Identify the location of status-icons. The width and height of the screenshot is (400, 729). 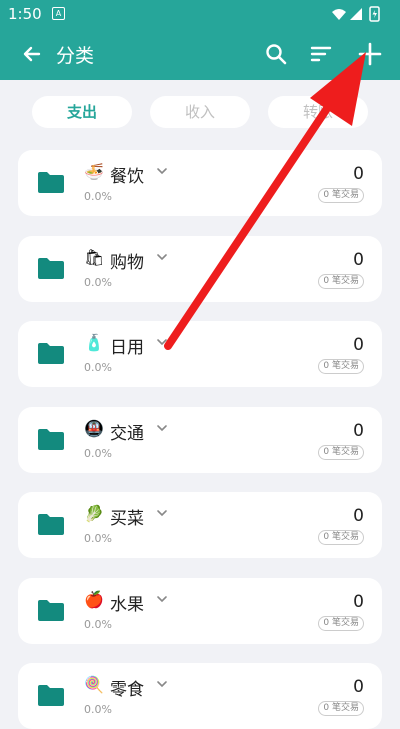
(360, 16).